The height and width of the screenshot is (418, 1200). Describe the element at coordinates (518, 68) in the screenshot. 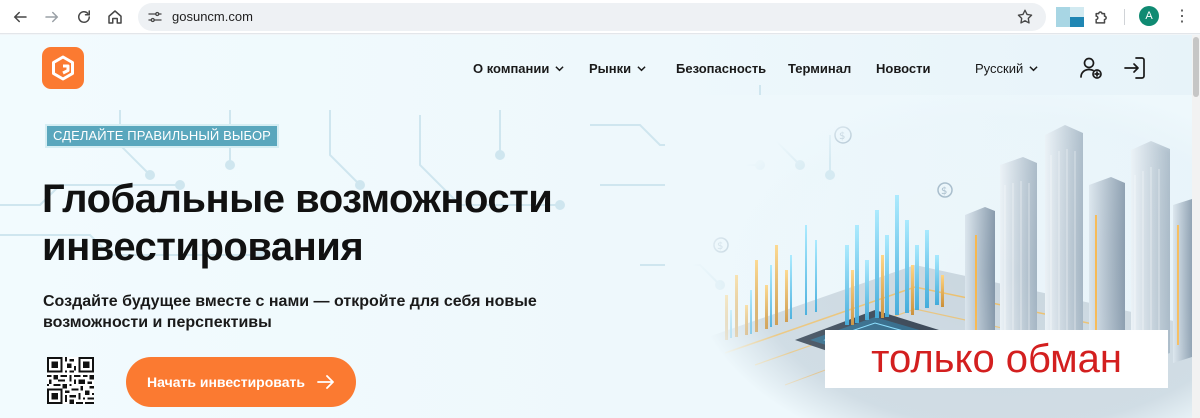

I see `nav-item-company: О компании` at that location.